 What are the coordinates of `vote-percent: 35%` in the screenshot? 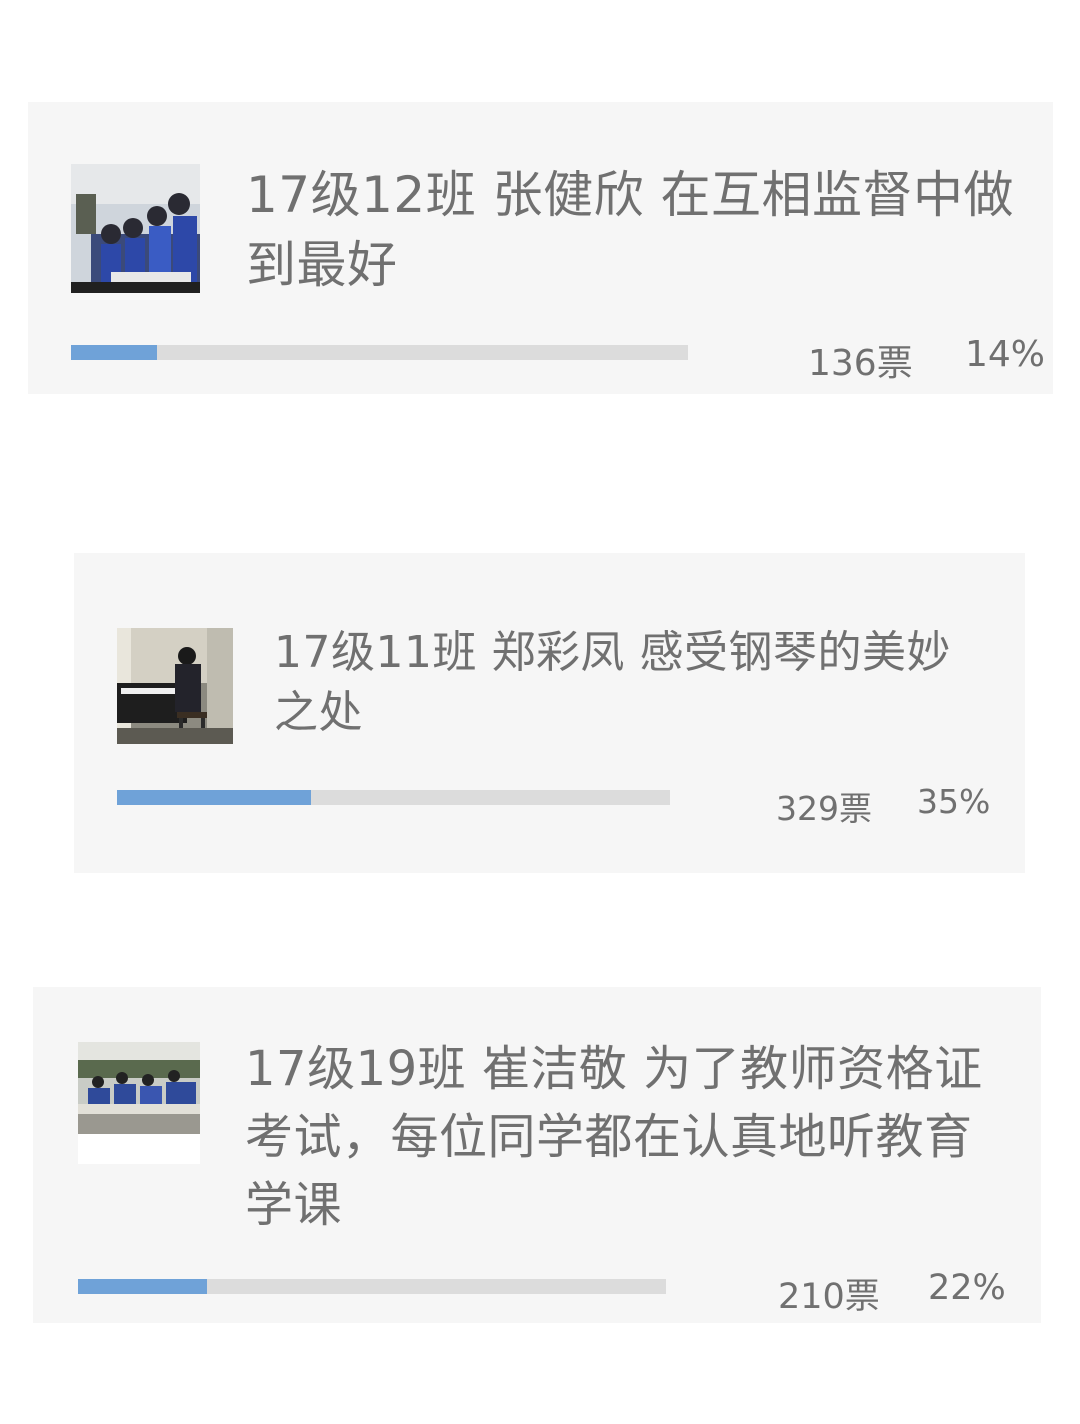 It's located at (954, 801).